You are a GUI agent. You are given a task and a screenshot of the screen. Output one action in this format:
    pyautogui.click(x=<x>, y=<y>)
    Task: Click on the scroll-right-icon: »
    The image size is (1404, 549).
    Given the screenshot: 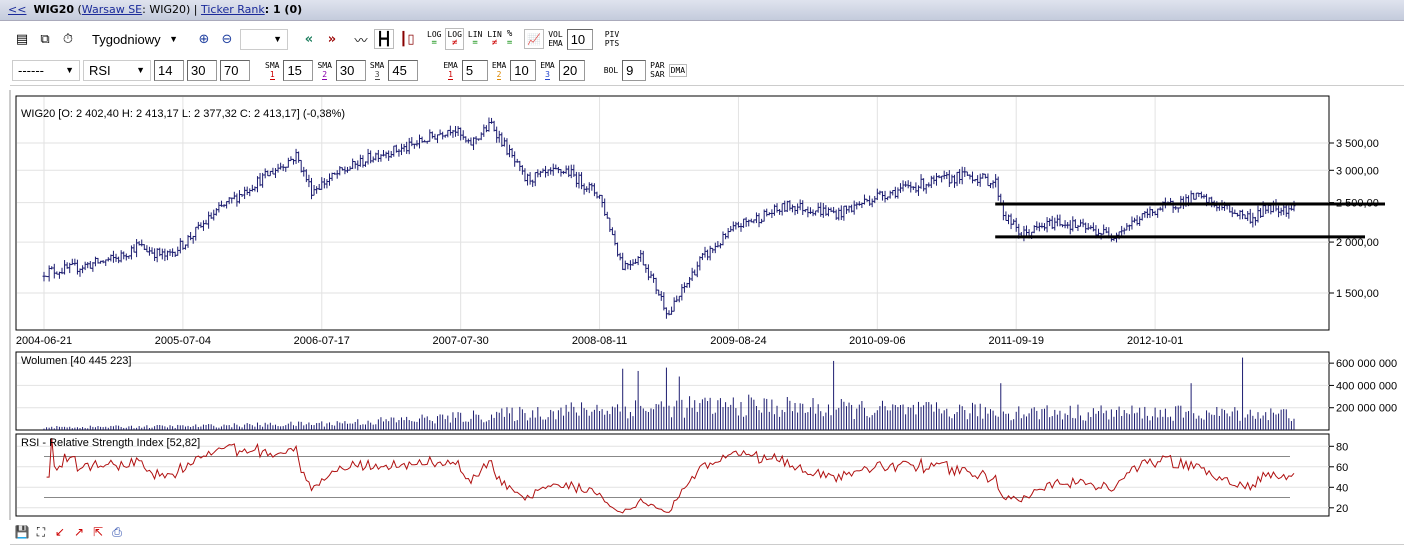 What is the action you would take?
    pyautogui.click(x=332, y=39)
    